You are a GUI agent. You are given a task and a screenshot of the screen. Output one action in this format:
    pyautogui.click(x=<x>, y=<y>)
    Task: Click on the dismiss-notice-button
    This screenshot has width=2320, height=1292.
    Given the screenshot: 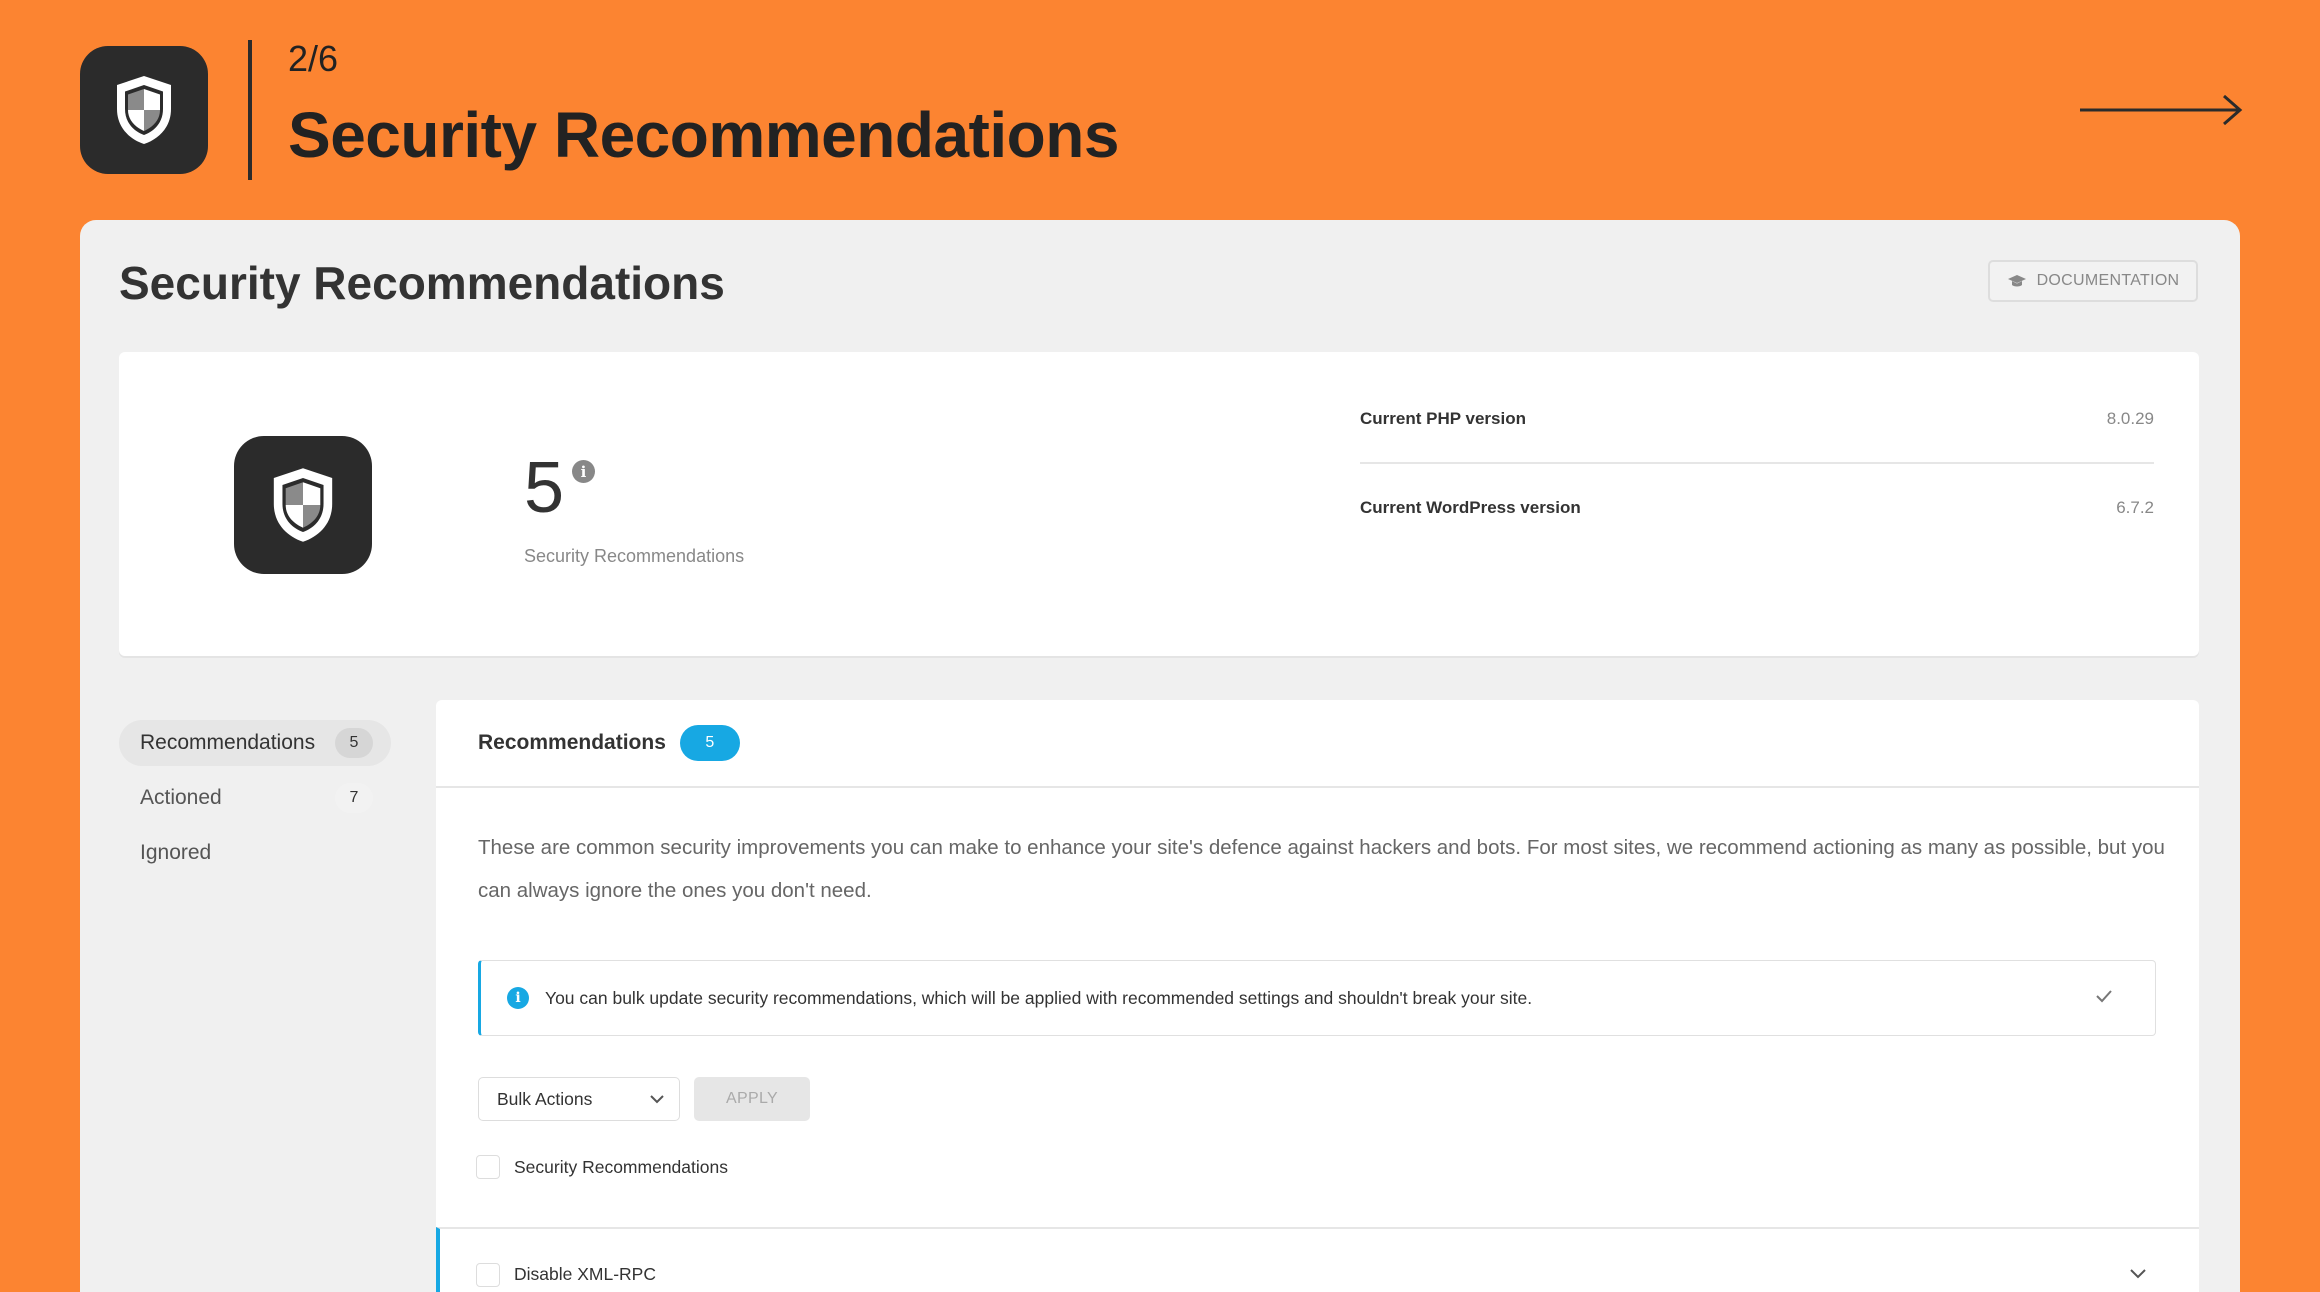 What is the action you would take?
    pyautogui.click(x=2104, y=998)
    